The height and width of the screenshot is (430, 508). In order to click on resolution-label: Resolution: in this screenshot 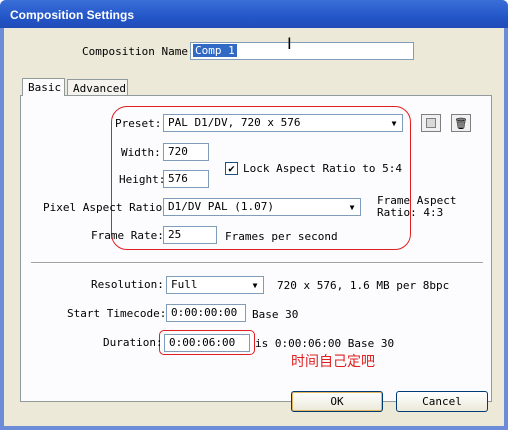, I will do `click(127, 284)`.